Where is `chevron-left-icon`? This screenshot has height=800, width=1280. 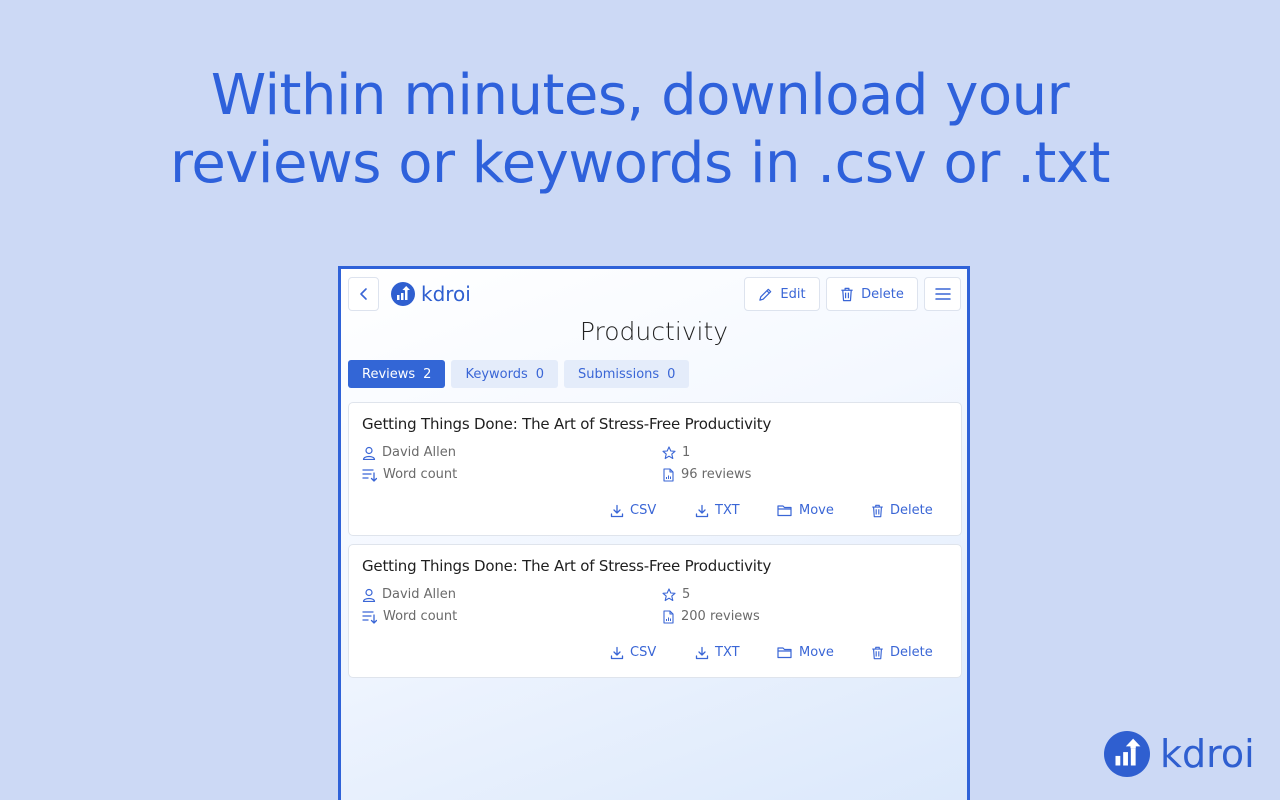 chevron-left-icon is located at coordinates (363, 294).